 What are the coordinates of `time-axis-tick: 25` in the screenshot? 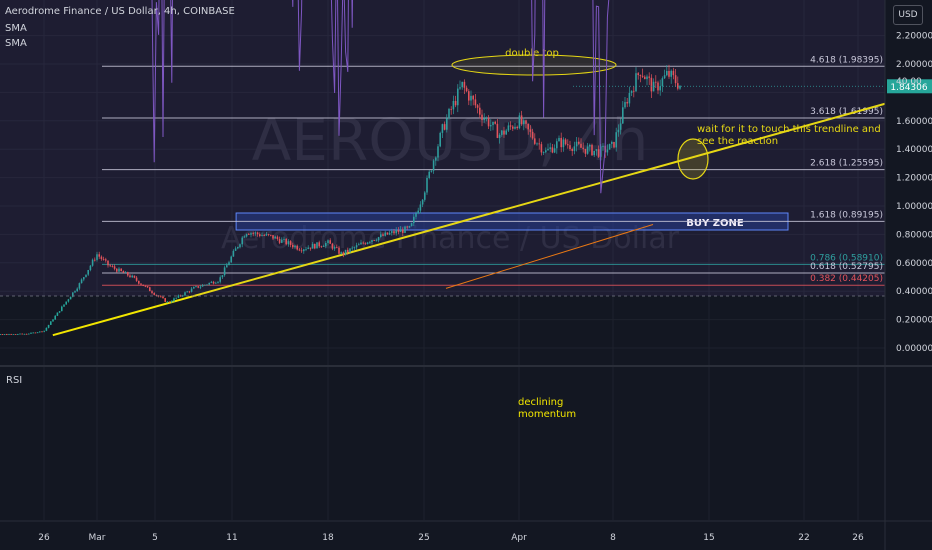 It's located at (423, 538).